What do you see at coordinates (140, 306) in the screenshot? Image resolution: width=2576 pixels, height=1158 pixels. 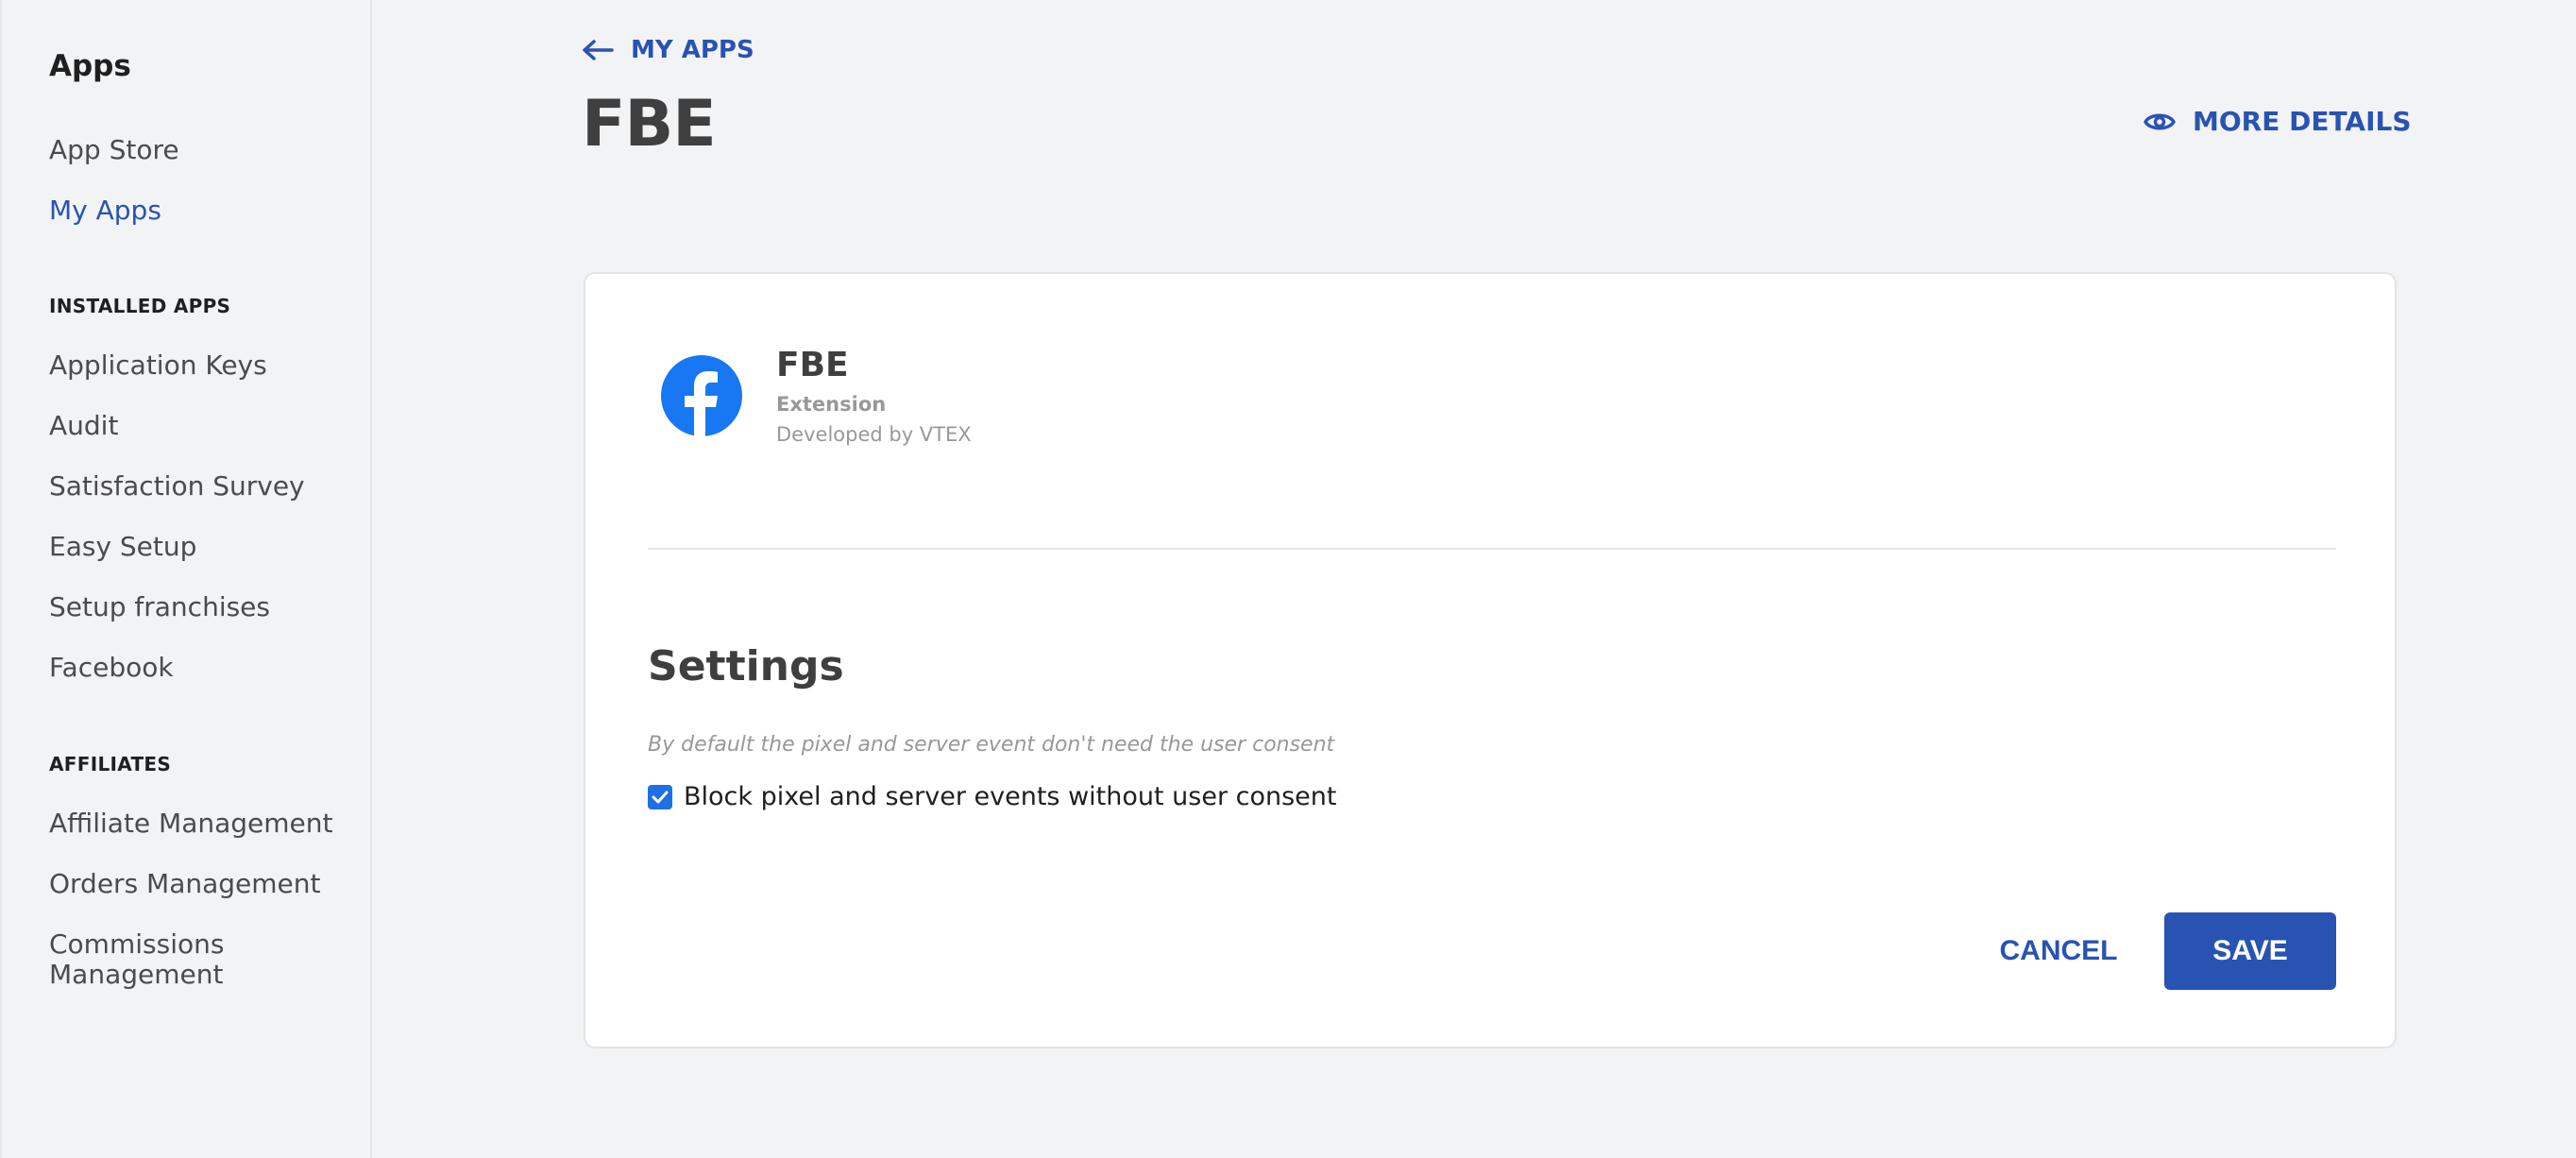 I see `sidebar-section-installed-apps: INSTALLED APPS` at bounding box center [140, 306].